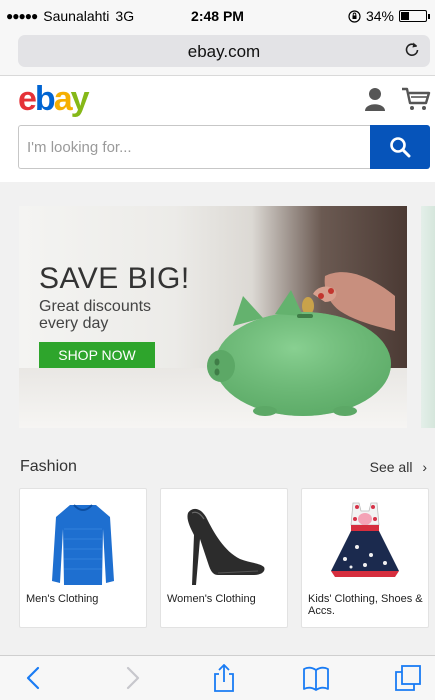  What do you see at coordinates (412, 51) in the screenshot?
I see `reload-icon` at bounding box center [412, 51].